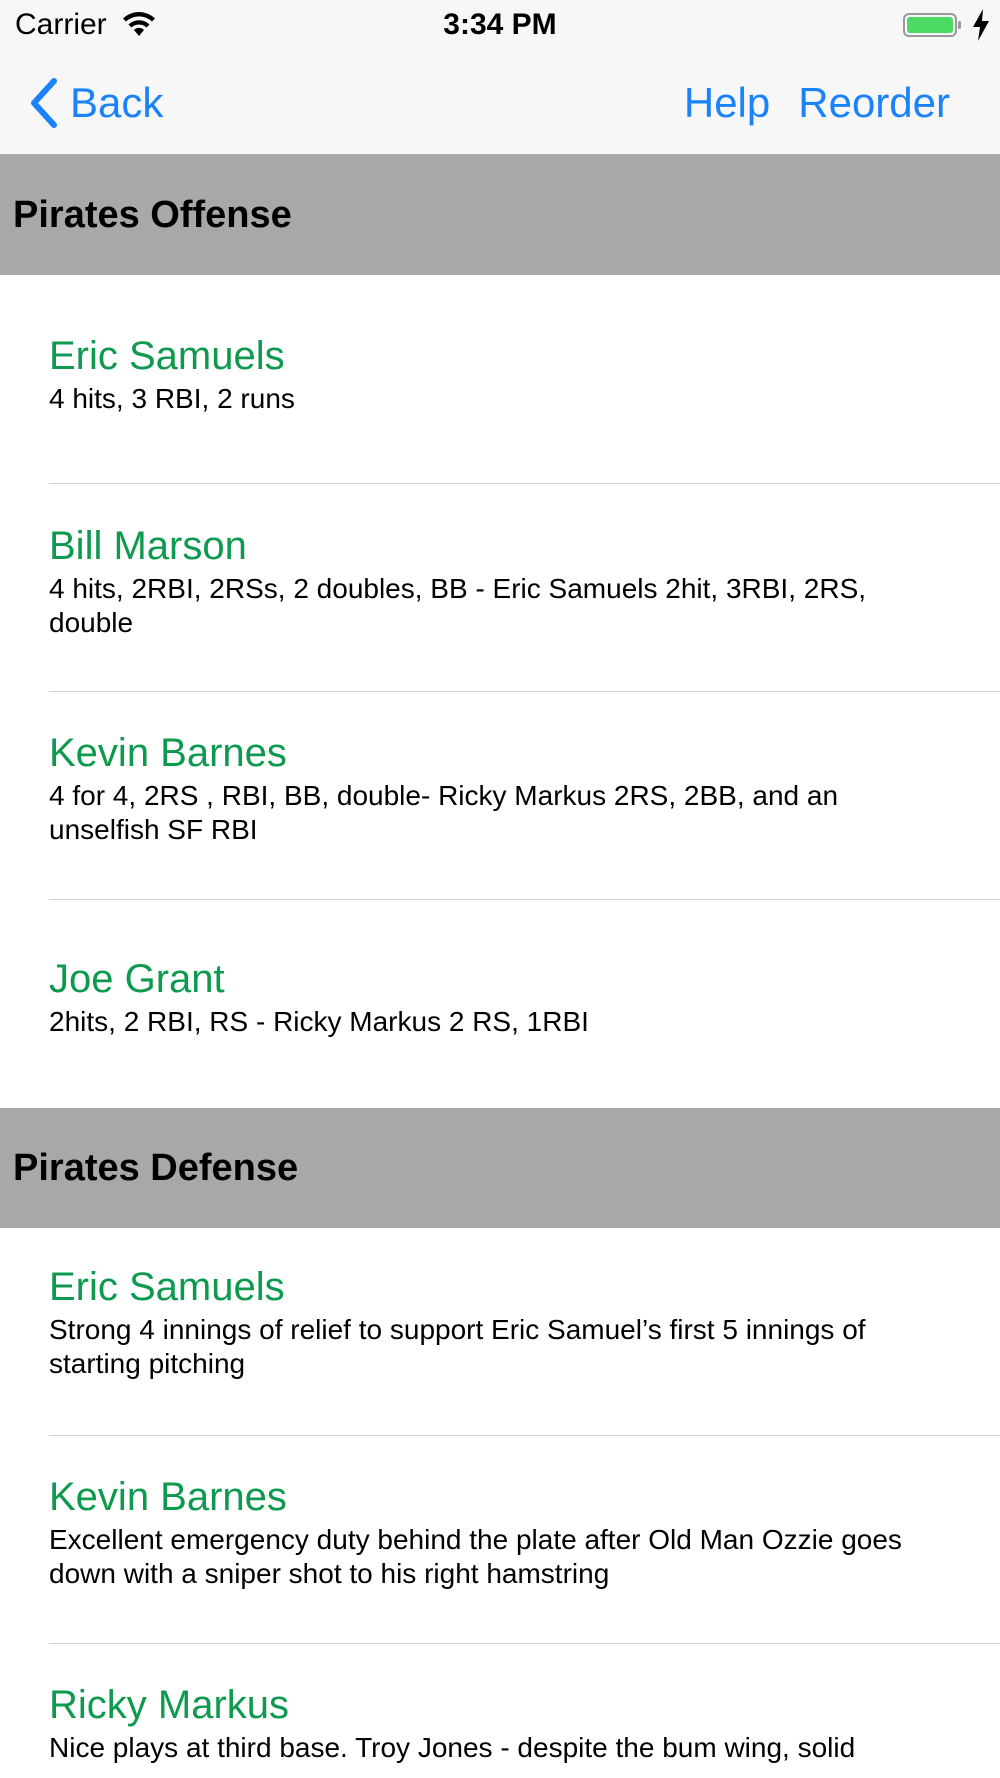 Image resolution: width=1000 pixels, height=1778 pixels. I want to click on section-header-defense: Pirates Defense, so click(500, 1168).